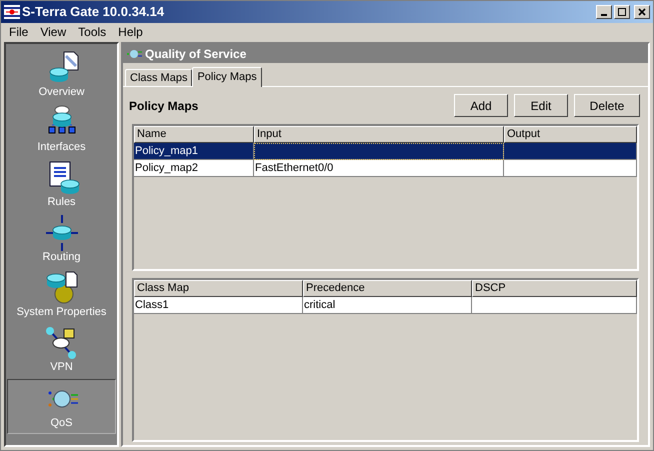 Image resolution: width=654 pixels, height=451 pixels. I want to click on column-header: Output, so click(570, 134).